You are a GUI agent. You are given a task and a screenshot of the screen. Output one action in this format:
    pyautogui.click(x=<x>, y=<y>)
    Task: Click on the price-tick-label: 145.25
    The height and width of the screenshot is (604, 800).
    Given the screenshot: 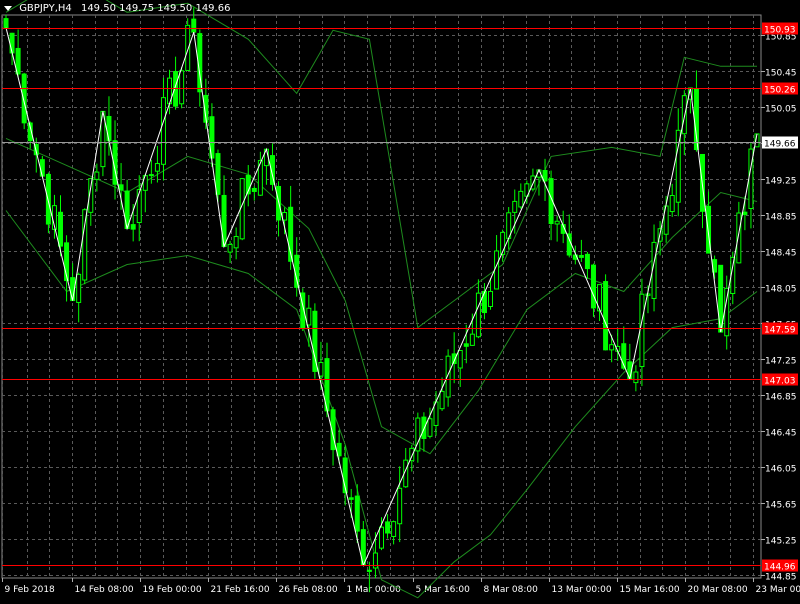 What is the action you would take?
    pyautogui.click(x=781, y=542)
    